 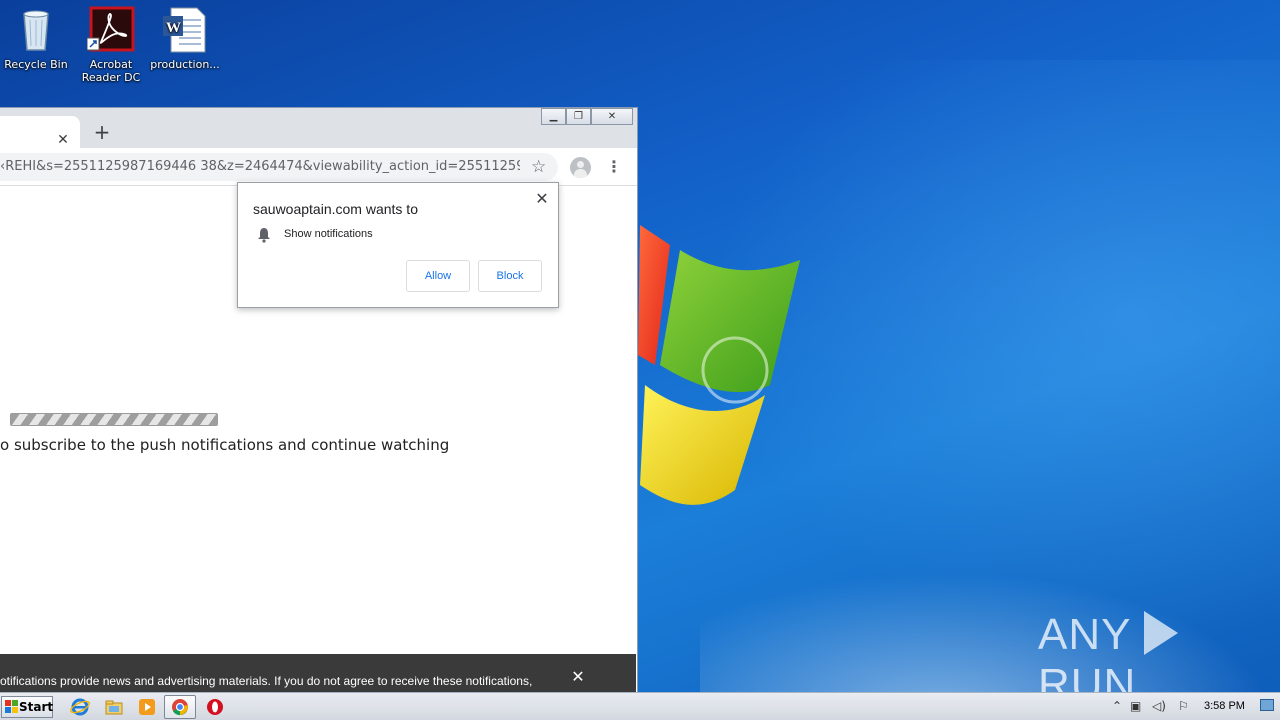 I want to click on start-label: Start, so click(x=36, y=707).